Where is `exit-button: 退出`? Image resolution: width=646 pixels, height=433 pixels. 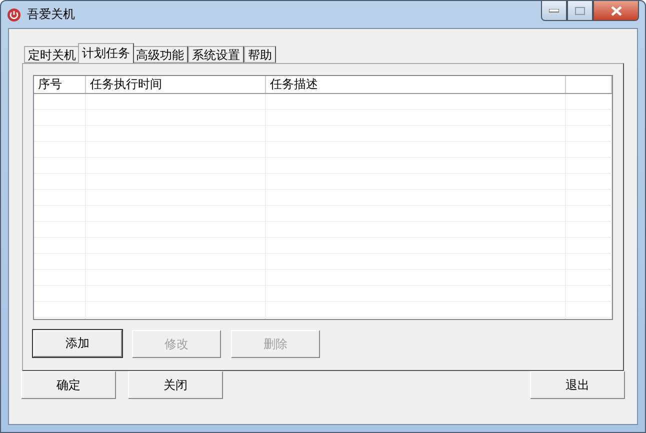
exit-button: 退出 is located at coordinates (577, 385).